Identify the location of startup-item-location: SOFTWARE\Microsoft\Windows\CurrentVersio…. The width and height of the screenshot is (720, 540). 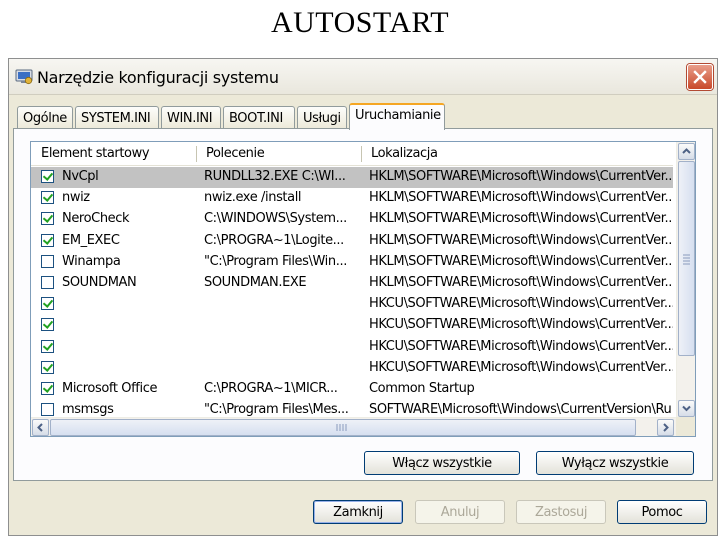
(520, 410).